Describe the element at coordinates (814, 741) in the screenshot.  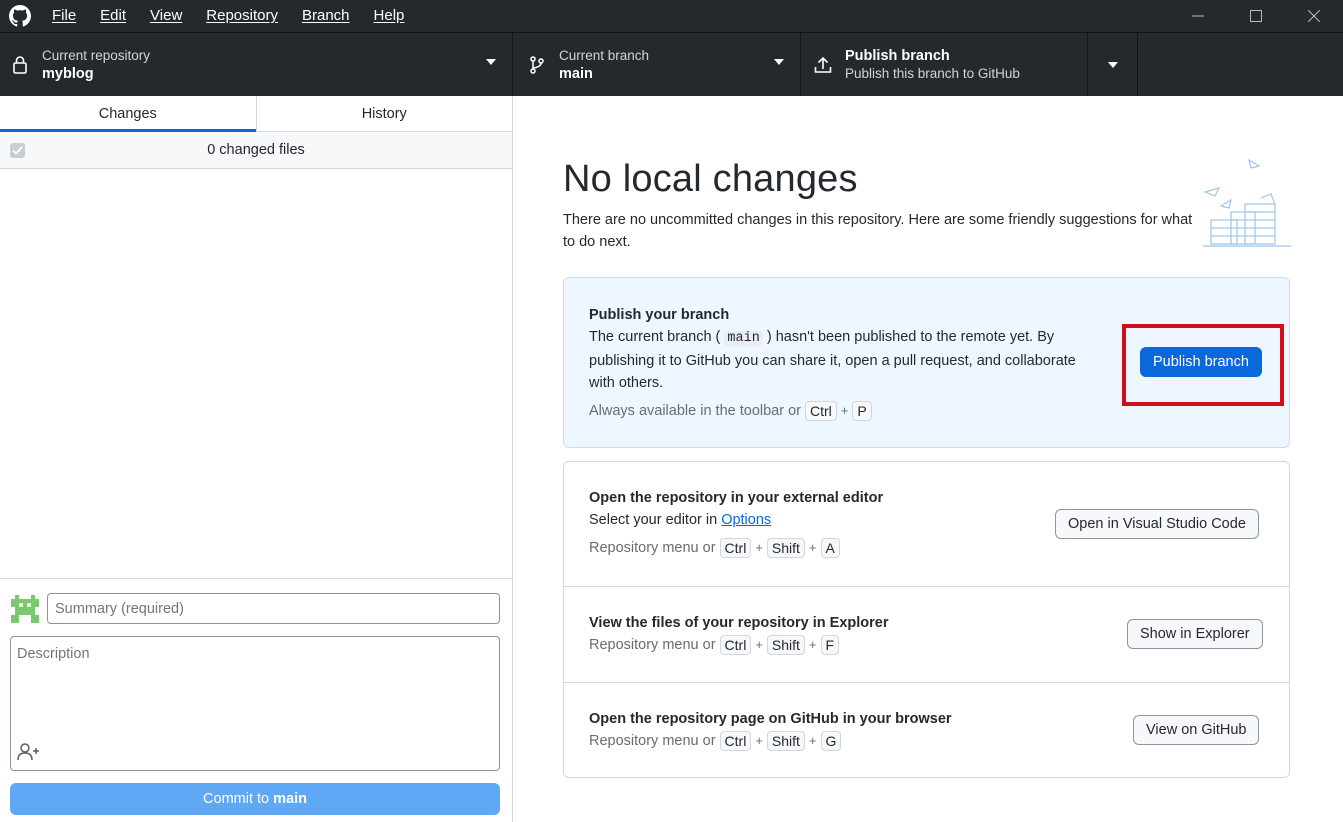
I see `github-row-hint: Repository menu or Ctrl + Shift + G` at that location.